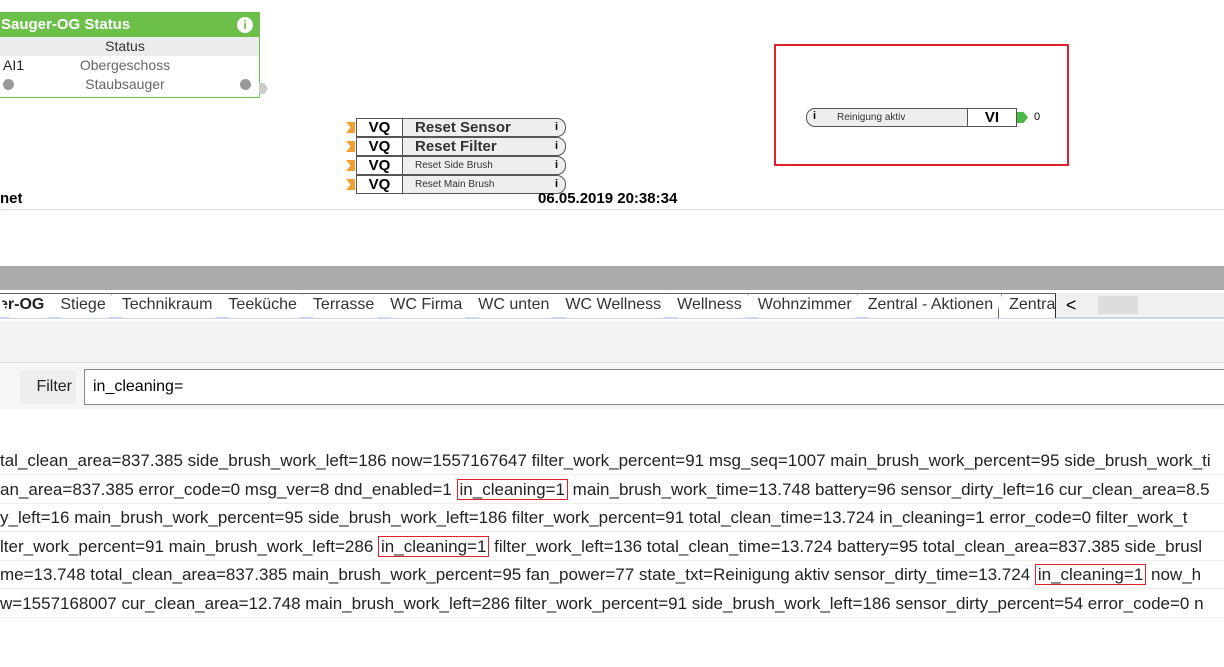  Describe the element at coordinates (992, 117) in the screenshot. I see `vi-type: VI` at that location.